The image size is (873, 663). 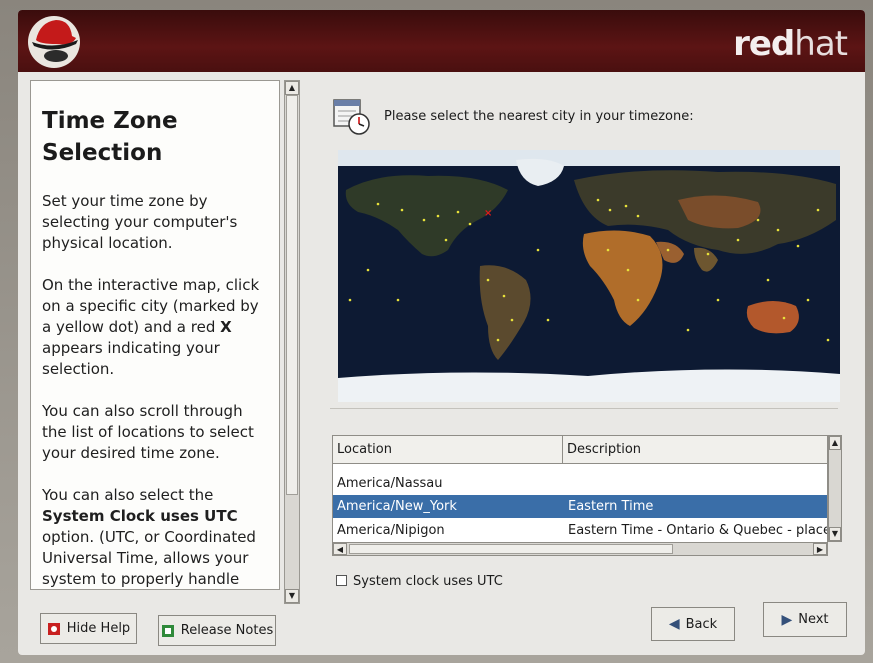 What do you see at coordinates (53, 628) in the screenshot?
I see `hide-help-icon` at bounding box center [53, 628].